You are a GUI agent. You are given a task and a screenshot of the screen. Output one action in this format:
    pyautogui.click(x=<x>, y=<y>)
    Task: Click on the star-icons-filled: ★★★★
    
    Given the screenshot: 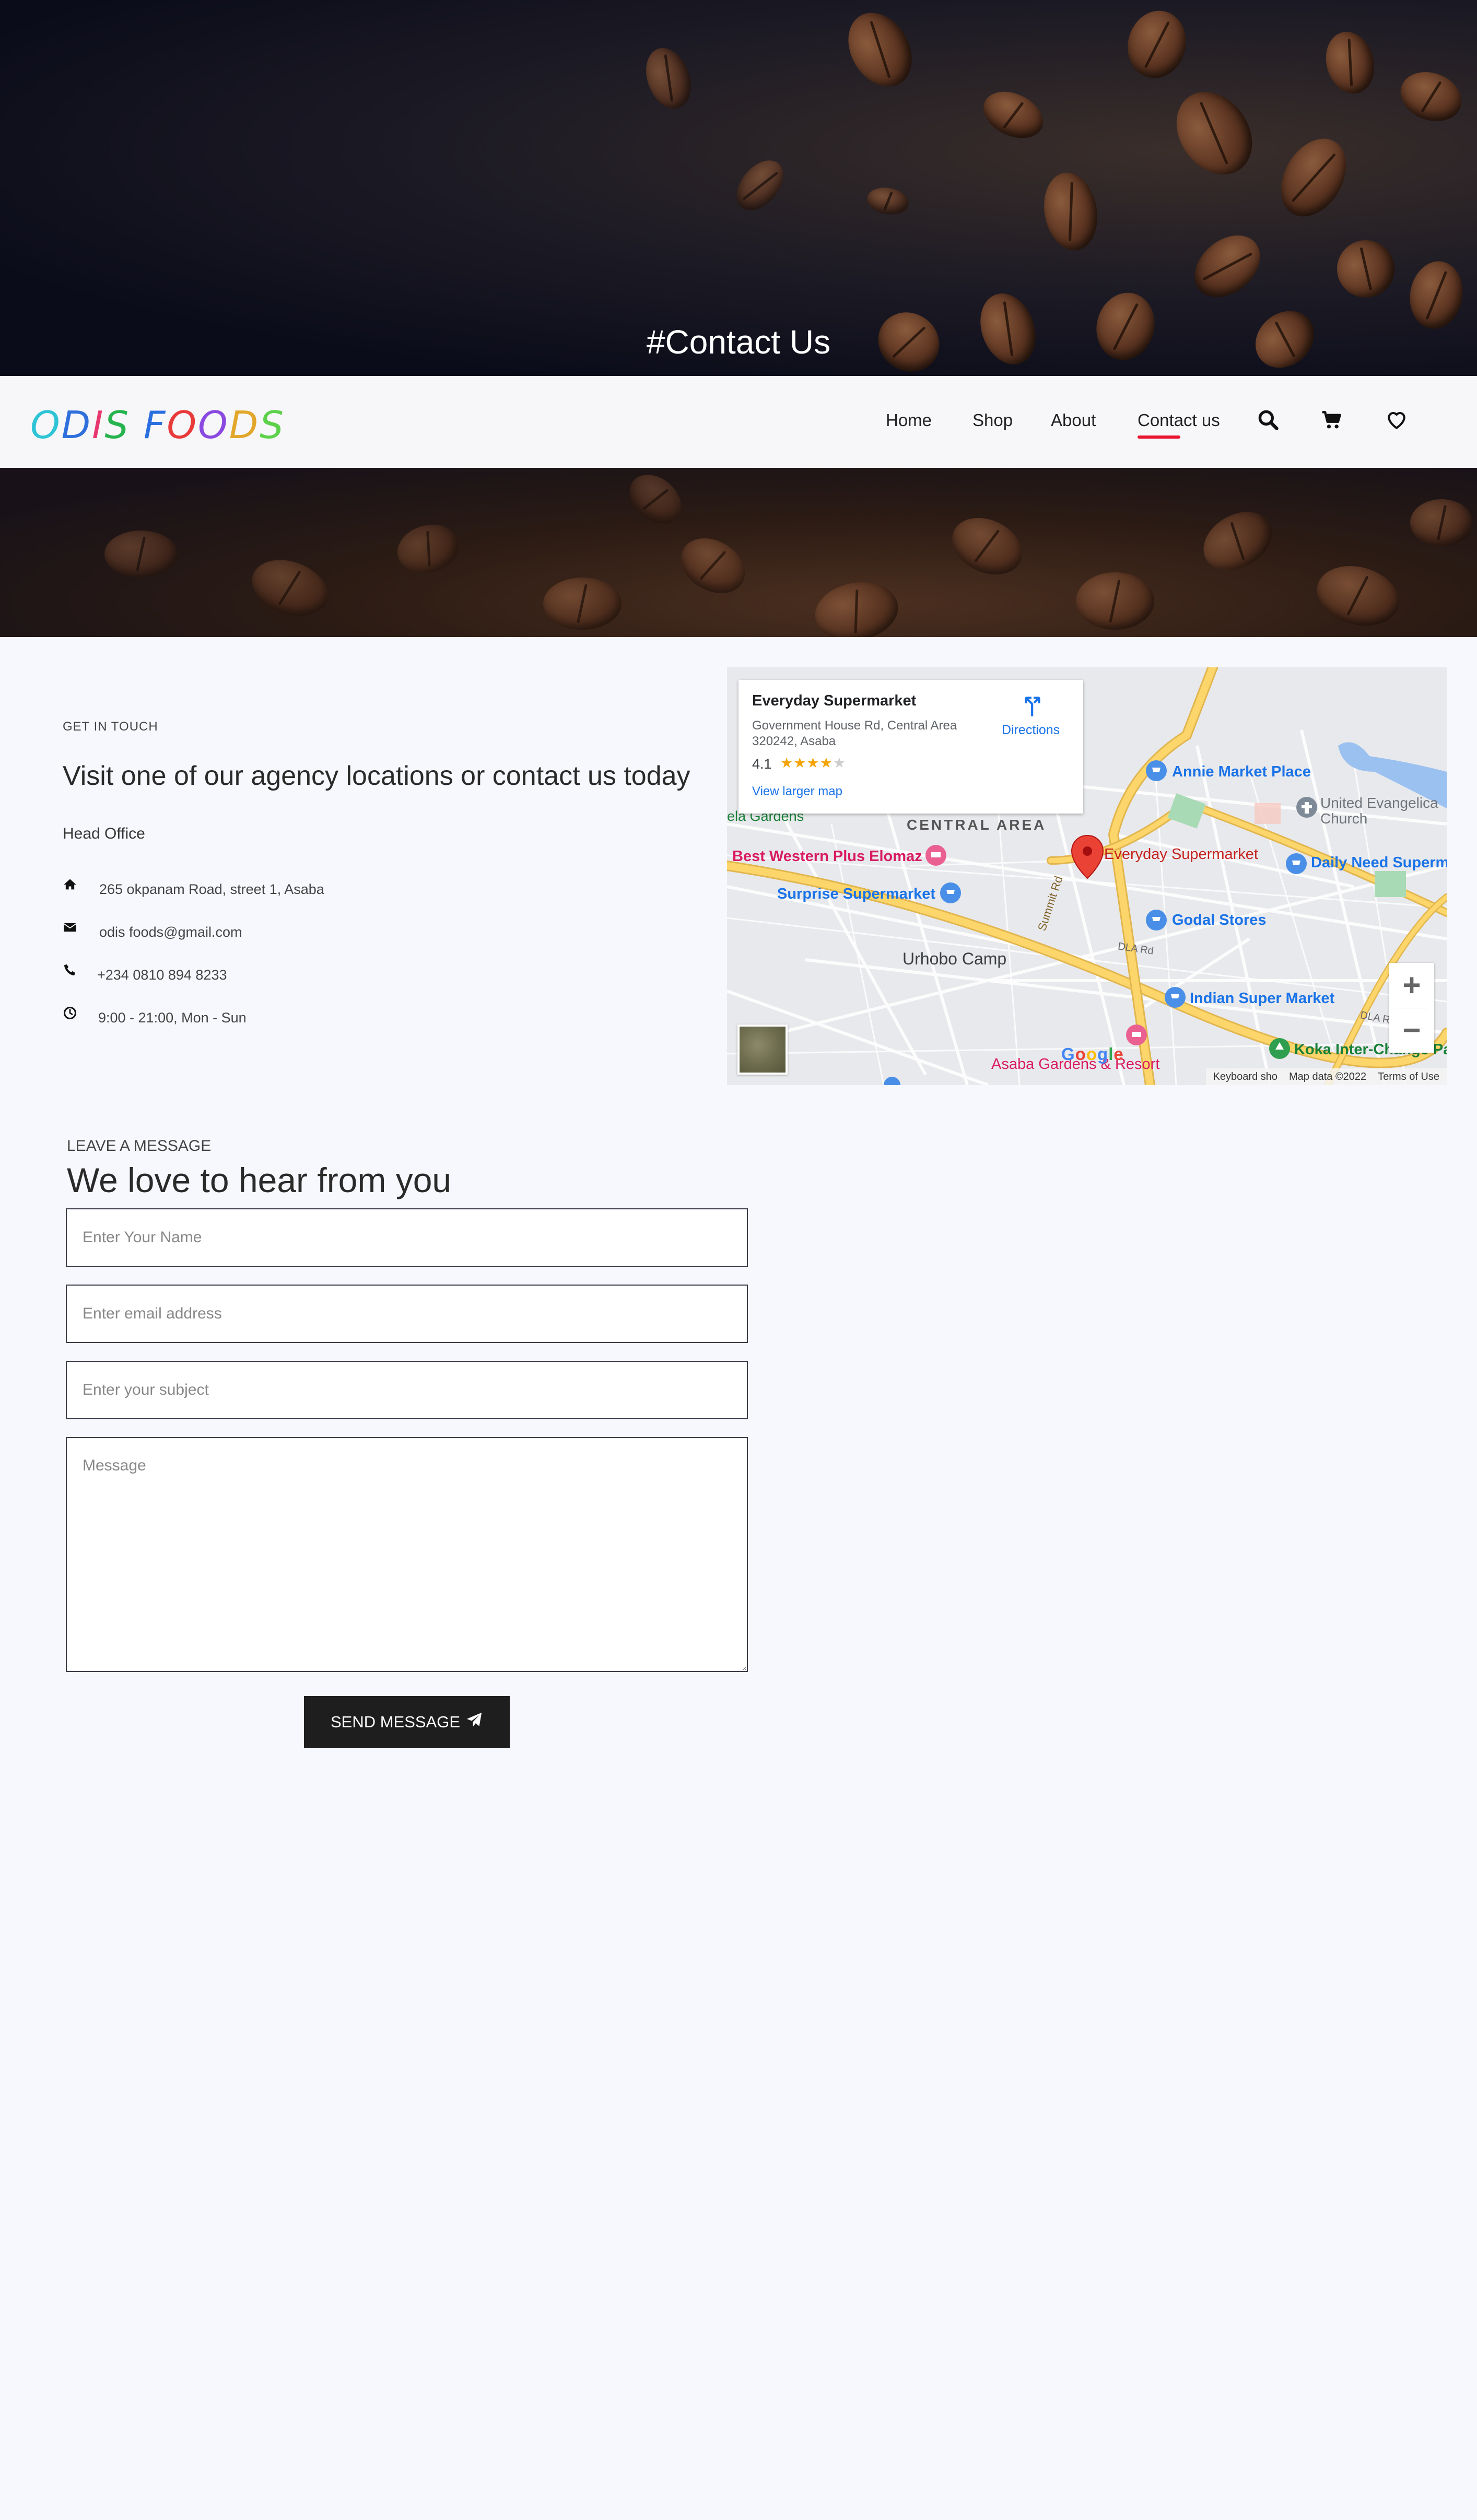 What is the action you would take?
    pyautogui.click(x=806, y=763)
    